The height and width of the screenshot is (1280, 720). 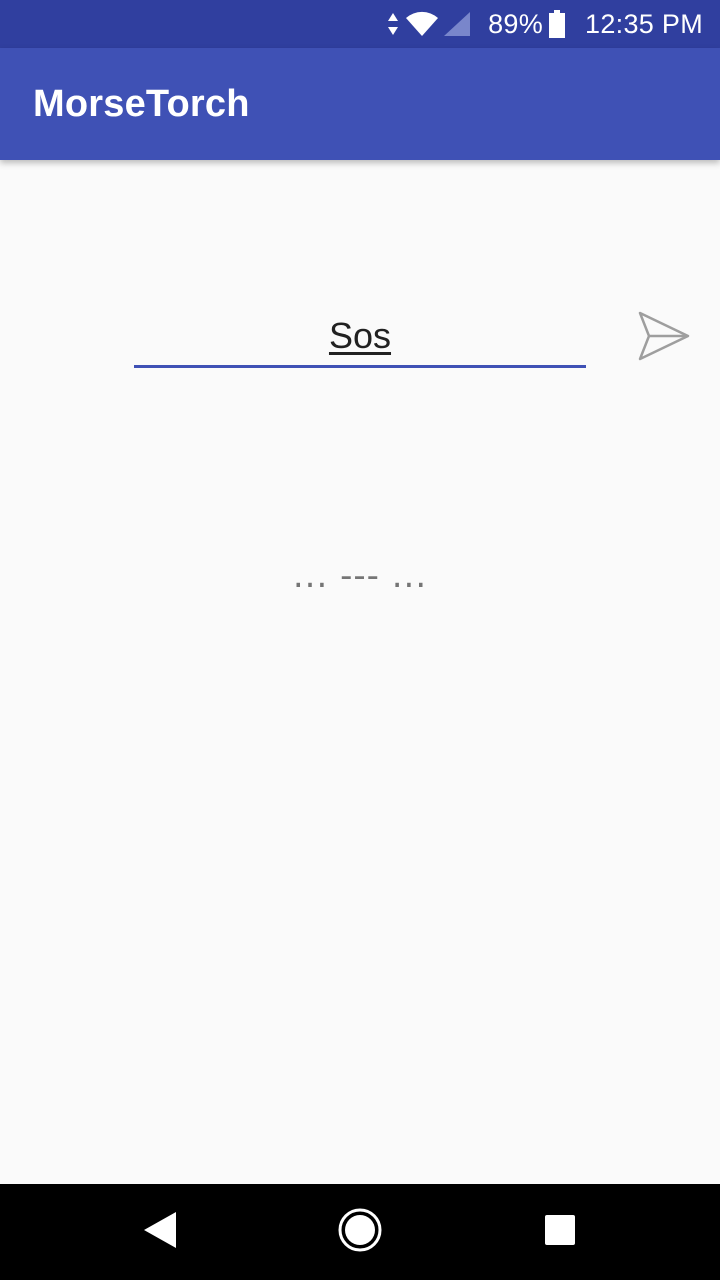 I want to click on back-icon, so click(x=160, y=1232).